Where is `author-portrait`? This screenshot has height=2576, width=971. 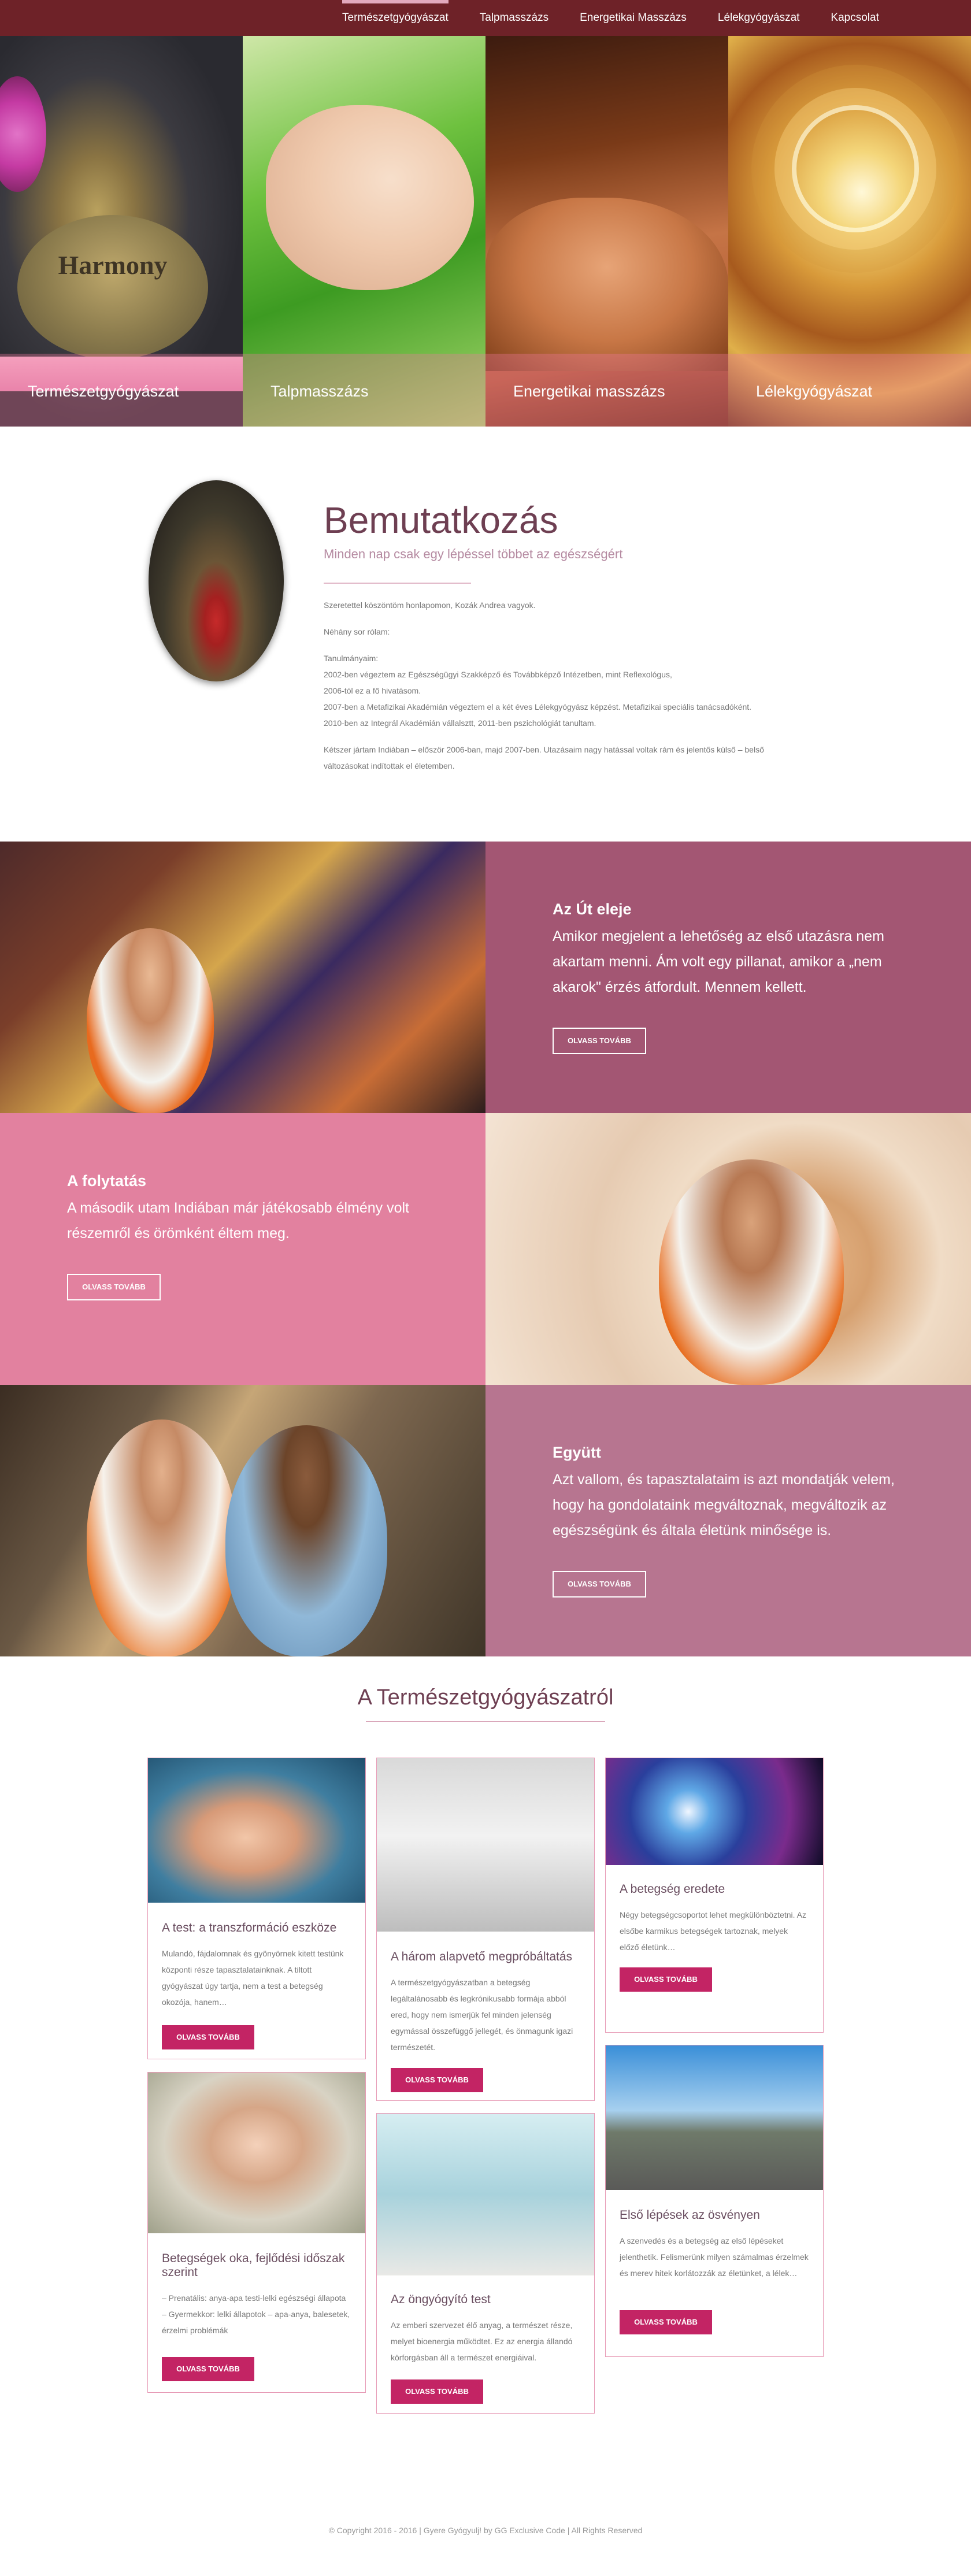 author-portrait is located at coordinates (216, 580).